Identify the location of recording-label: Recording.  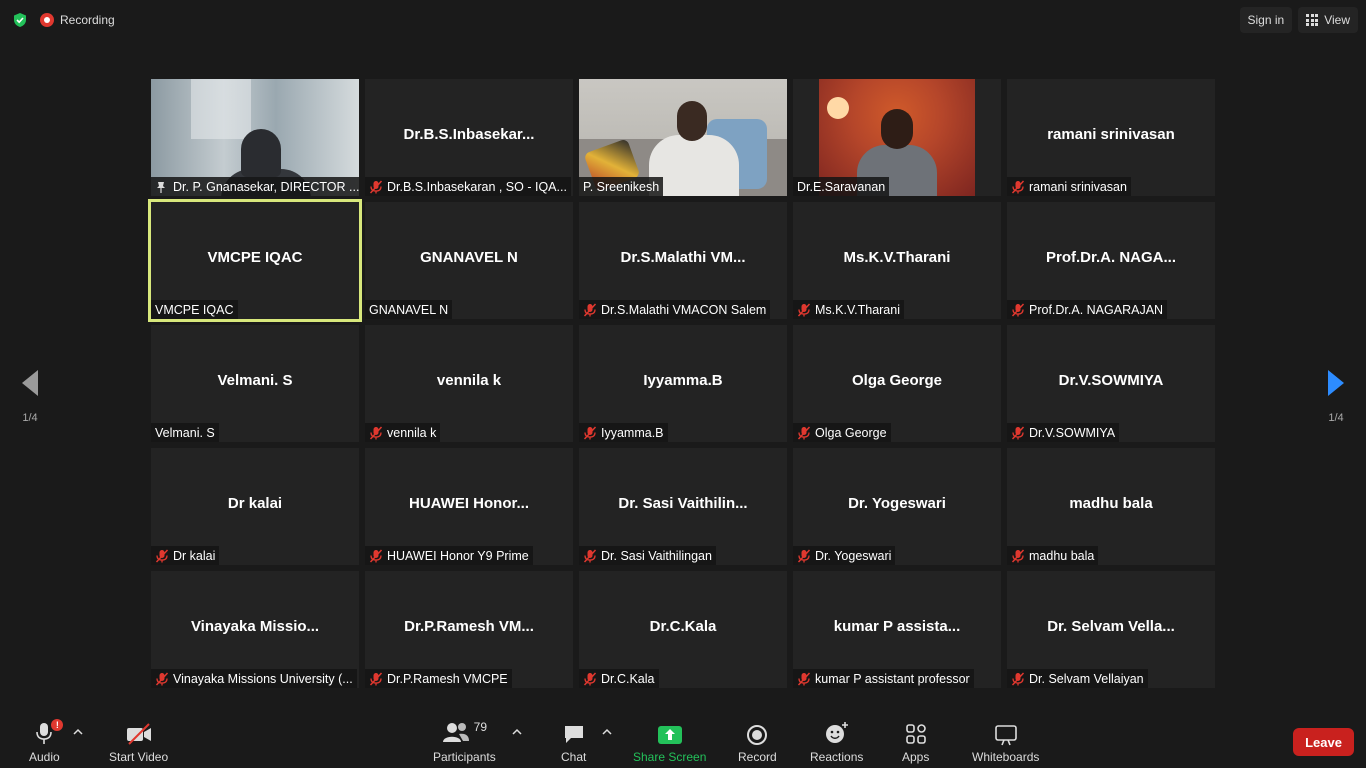
(87, 20).